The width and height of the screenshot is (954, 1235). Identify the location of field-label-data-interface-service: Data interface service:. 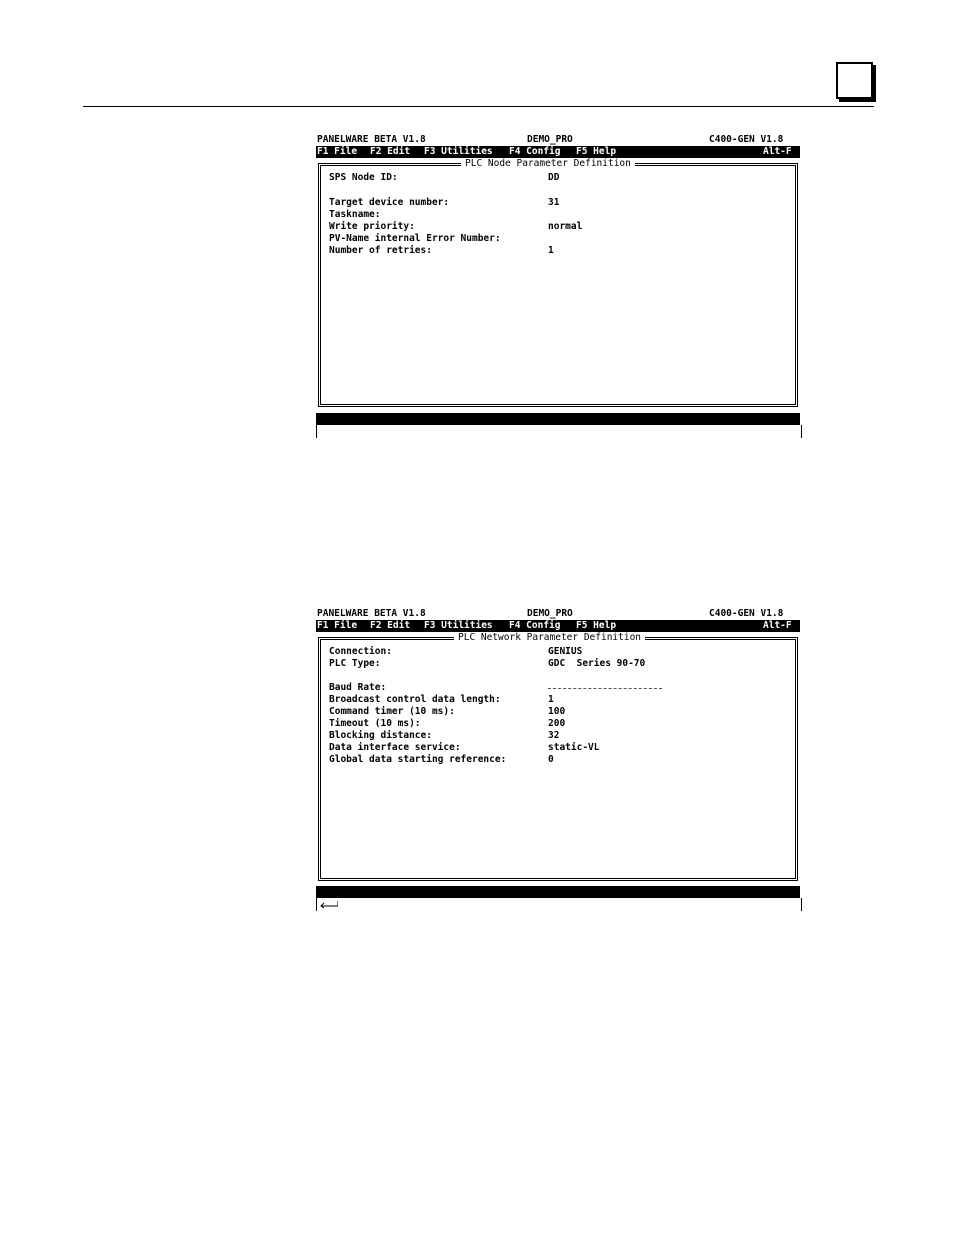
(395, 747).